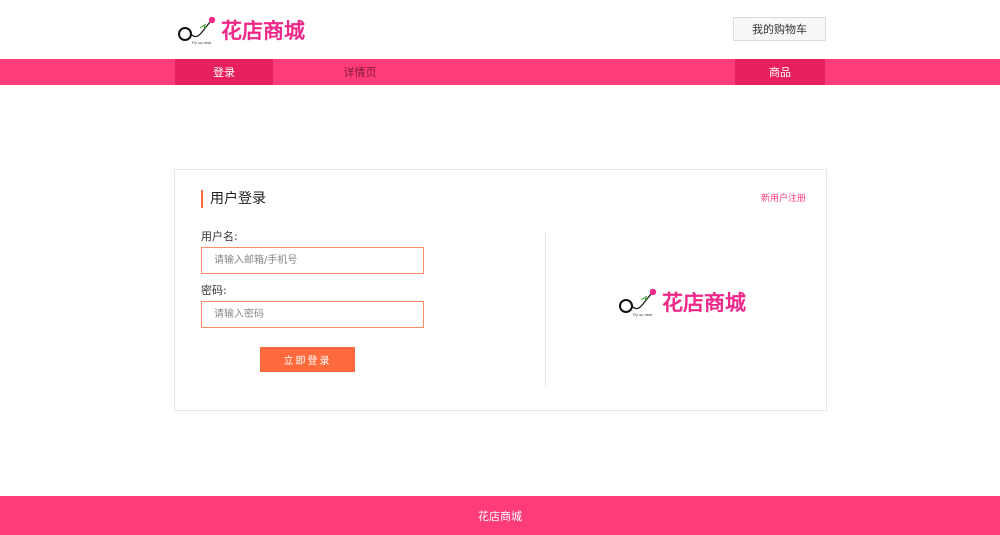  I want to click on site-header: Fly up rose 花店商城 我的购物车, so click(500, 29).